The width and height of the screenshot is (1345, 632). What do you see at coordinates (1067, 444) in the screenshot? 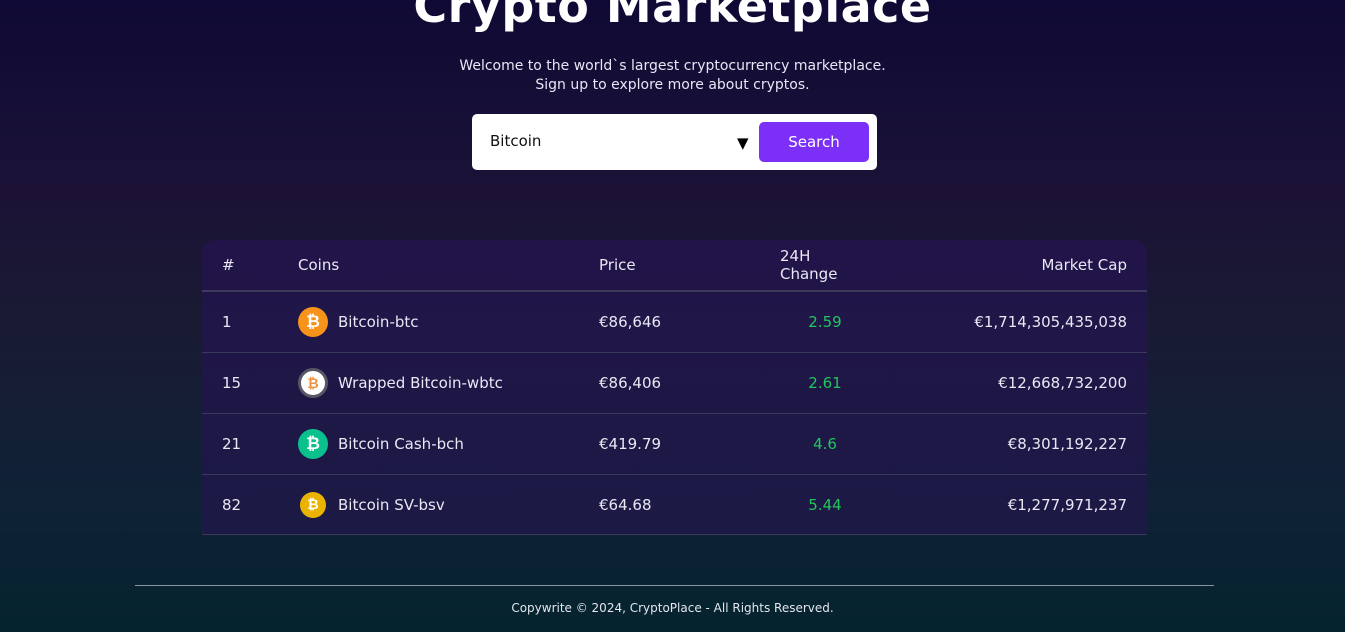
I see `row-market-cap: €8,301,192,227` at bounding box center [1067, 444].